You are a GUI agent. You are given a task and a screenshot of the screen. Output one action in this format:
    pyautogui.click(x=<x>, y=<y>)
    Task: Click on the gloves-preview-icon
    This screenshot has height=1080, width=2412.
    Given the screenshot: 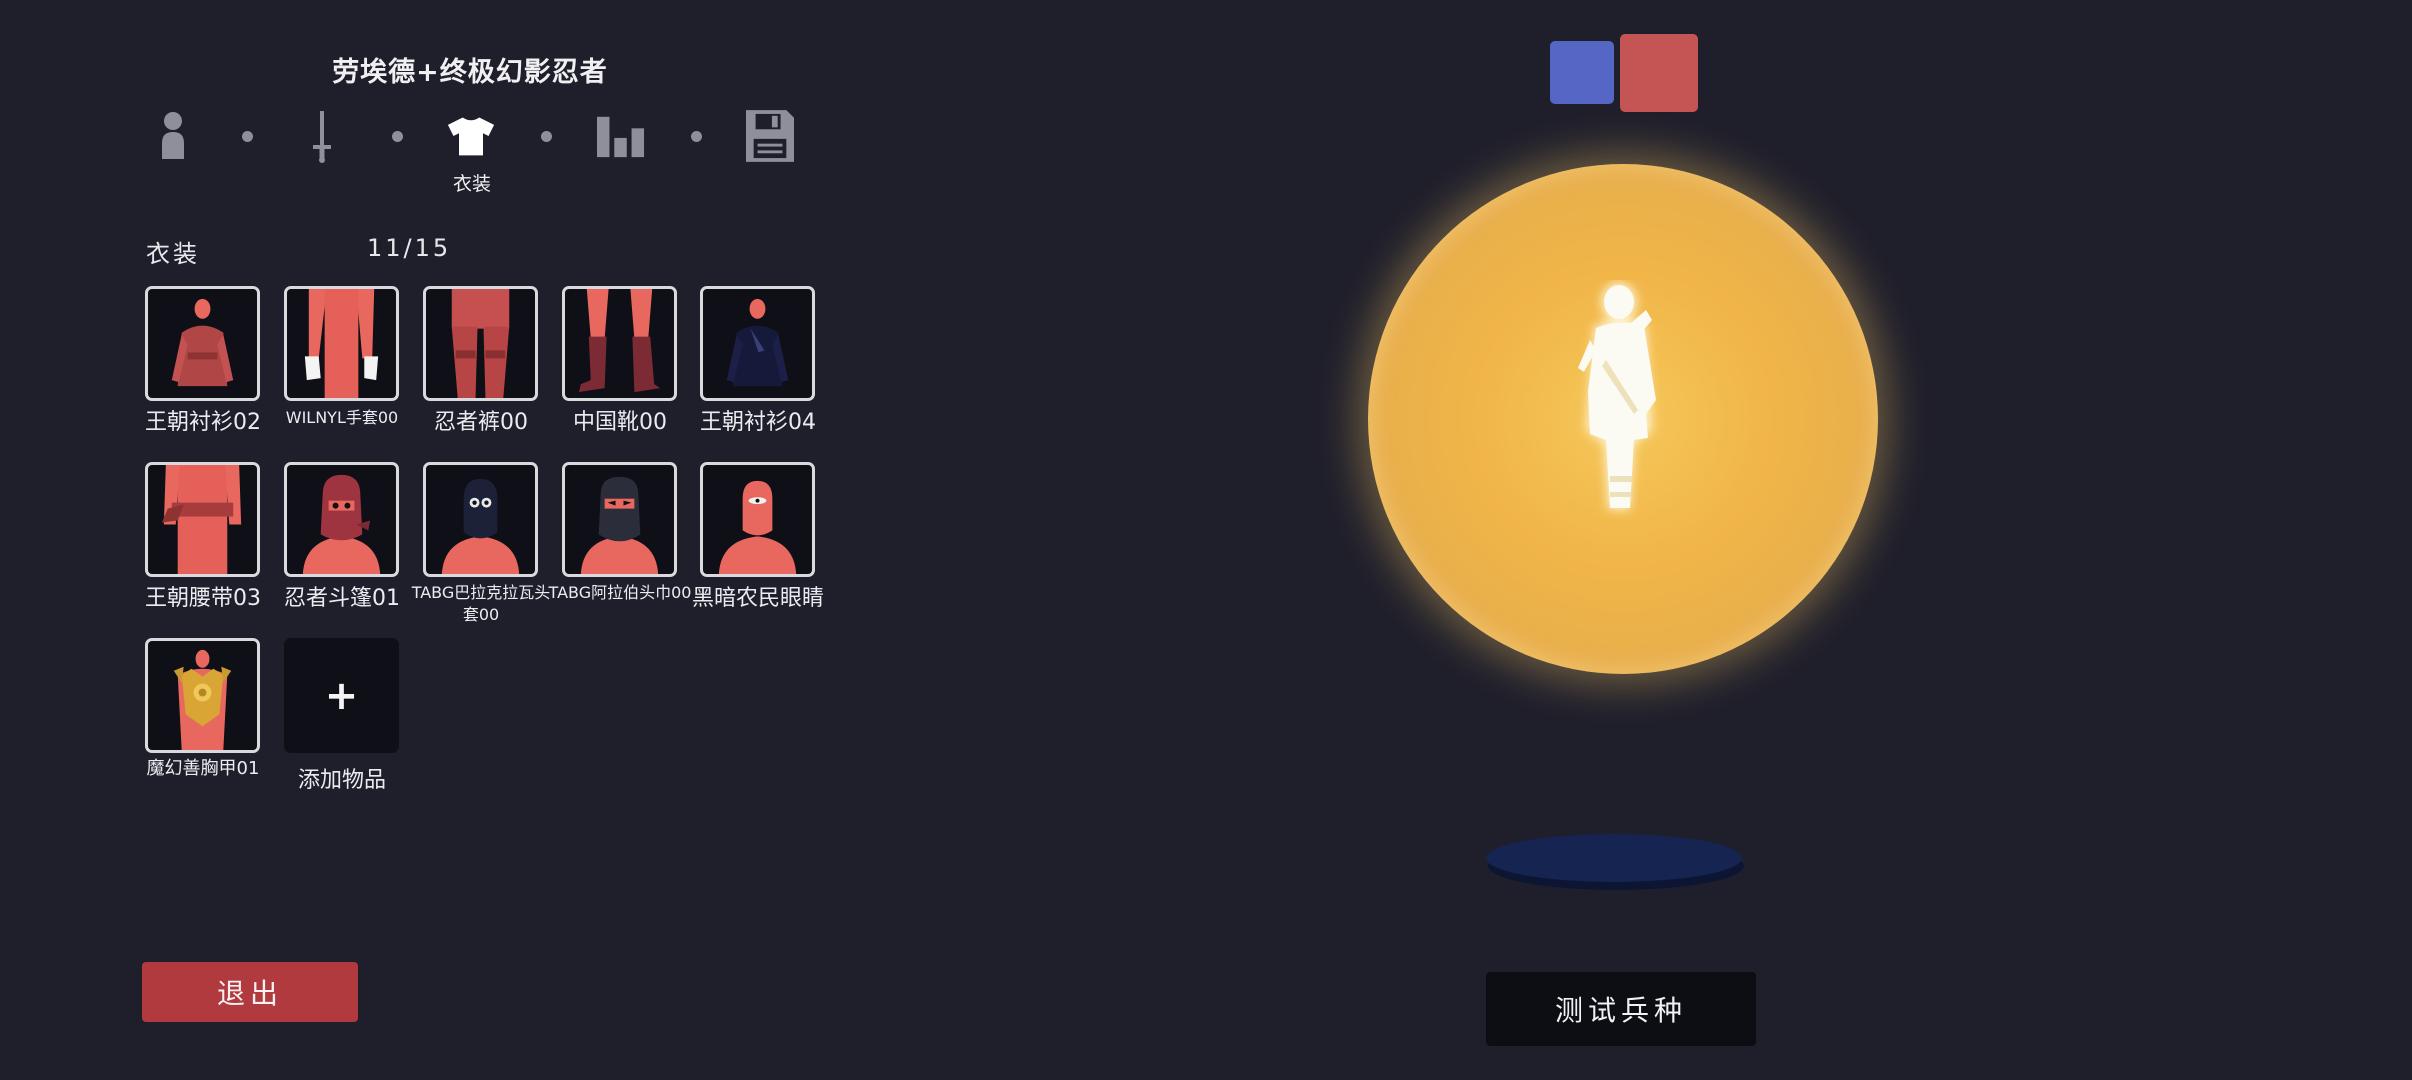 What is the action you would take?
    pyautogui.click(x=341, y=343)
    